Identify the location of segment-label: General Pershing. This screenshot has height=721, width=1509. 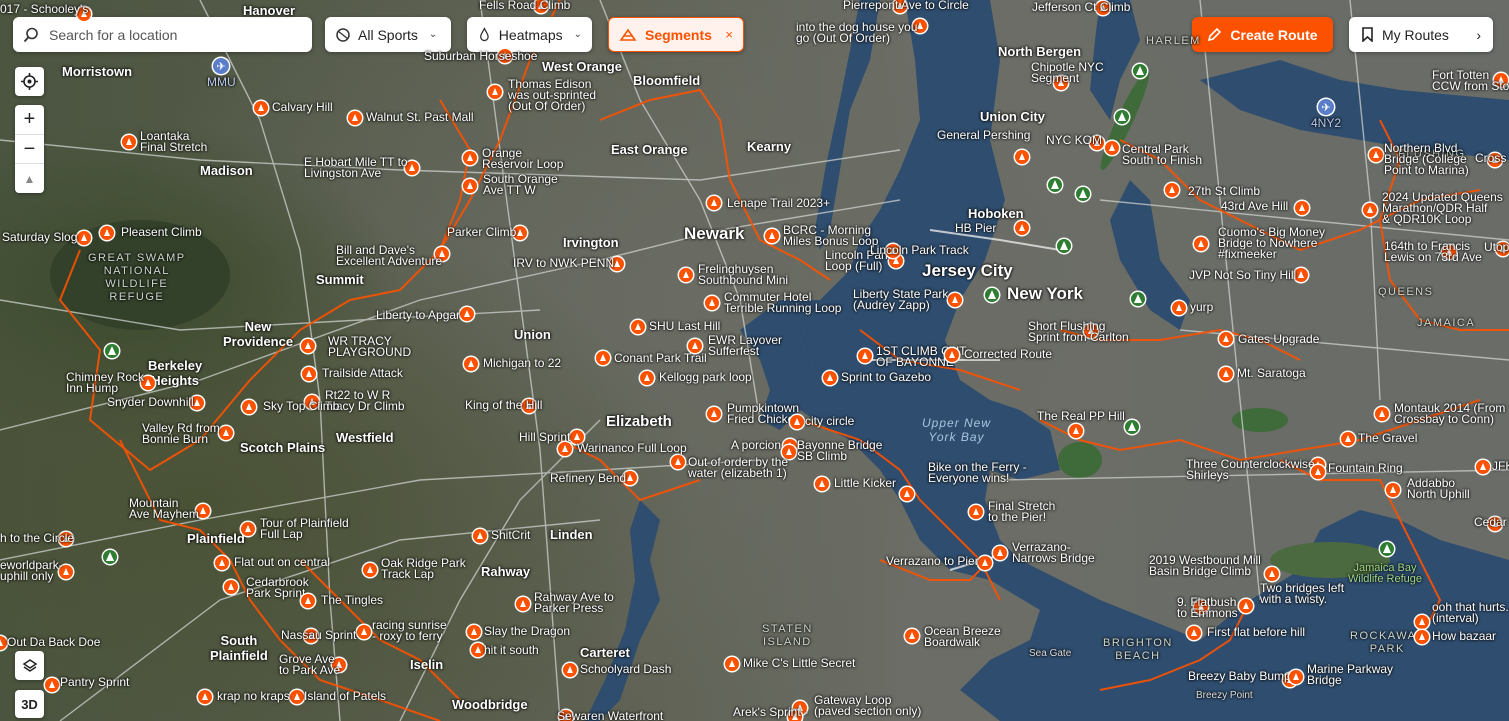
(983, 135).